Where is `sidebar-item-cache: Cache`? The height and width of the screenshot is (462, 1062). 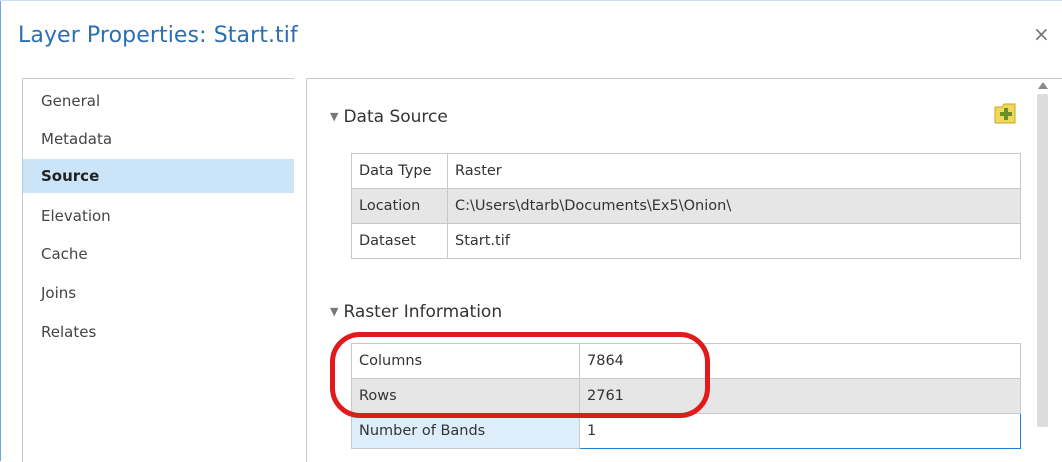
sidebar-item-cache: Cache is located at coordinates (158, 254).